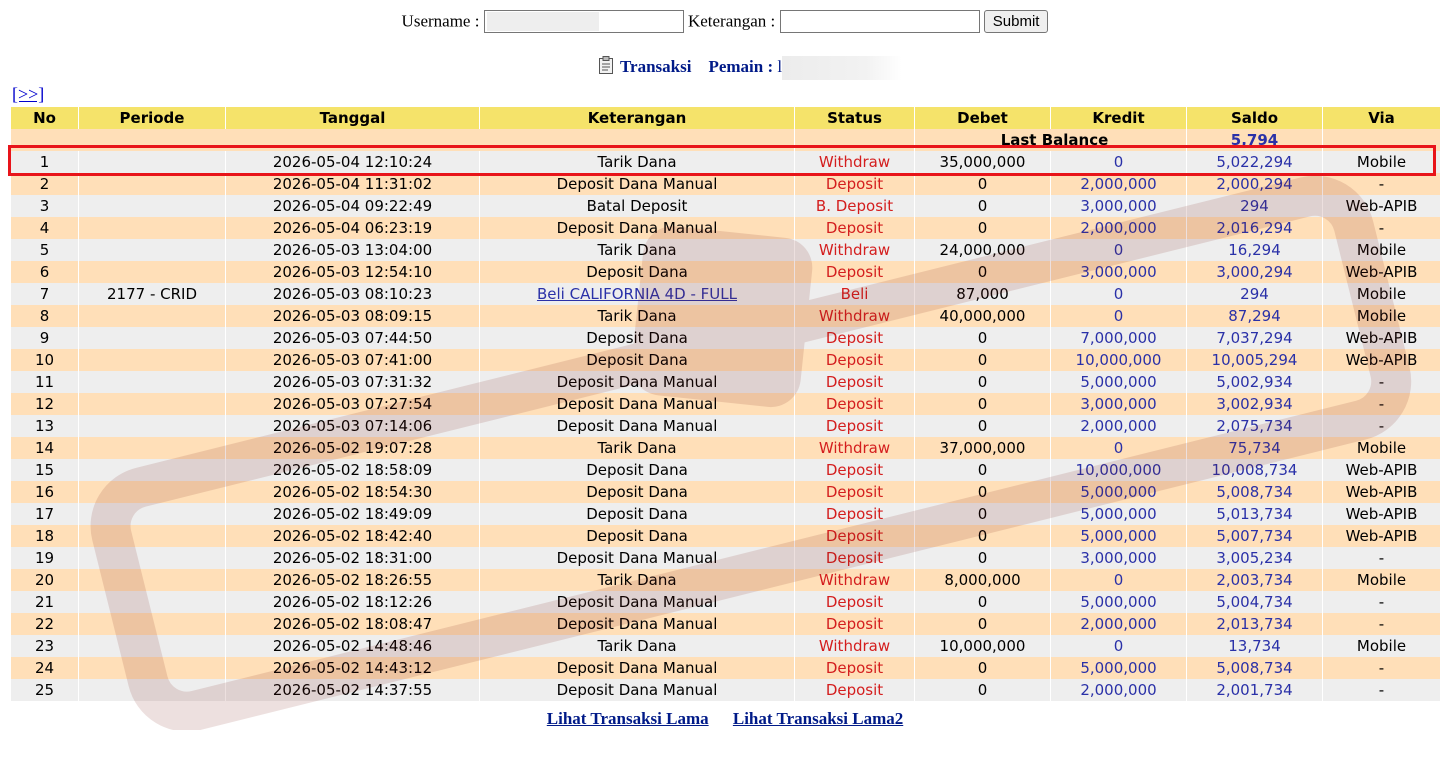 This screenshot has height=767, width=1450. What do you see at coordinates (44, 470) in the screenshot?
I see `cell-no: 15` at bounding box center [44, 470].